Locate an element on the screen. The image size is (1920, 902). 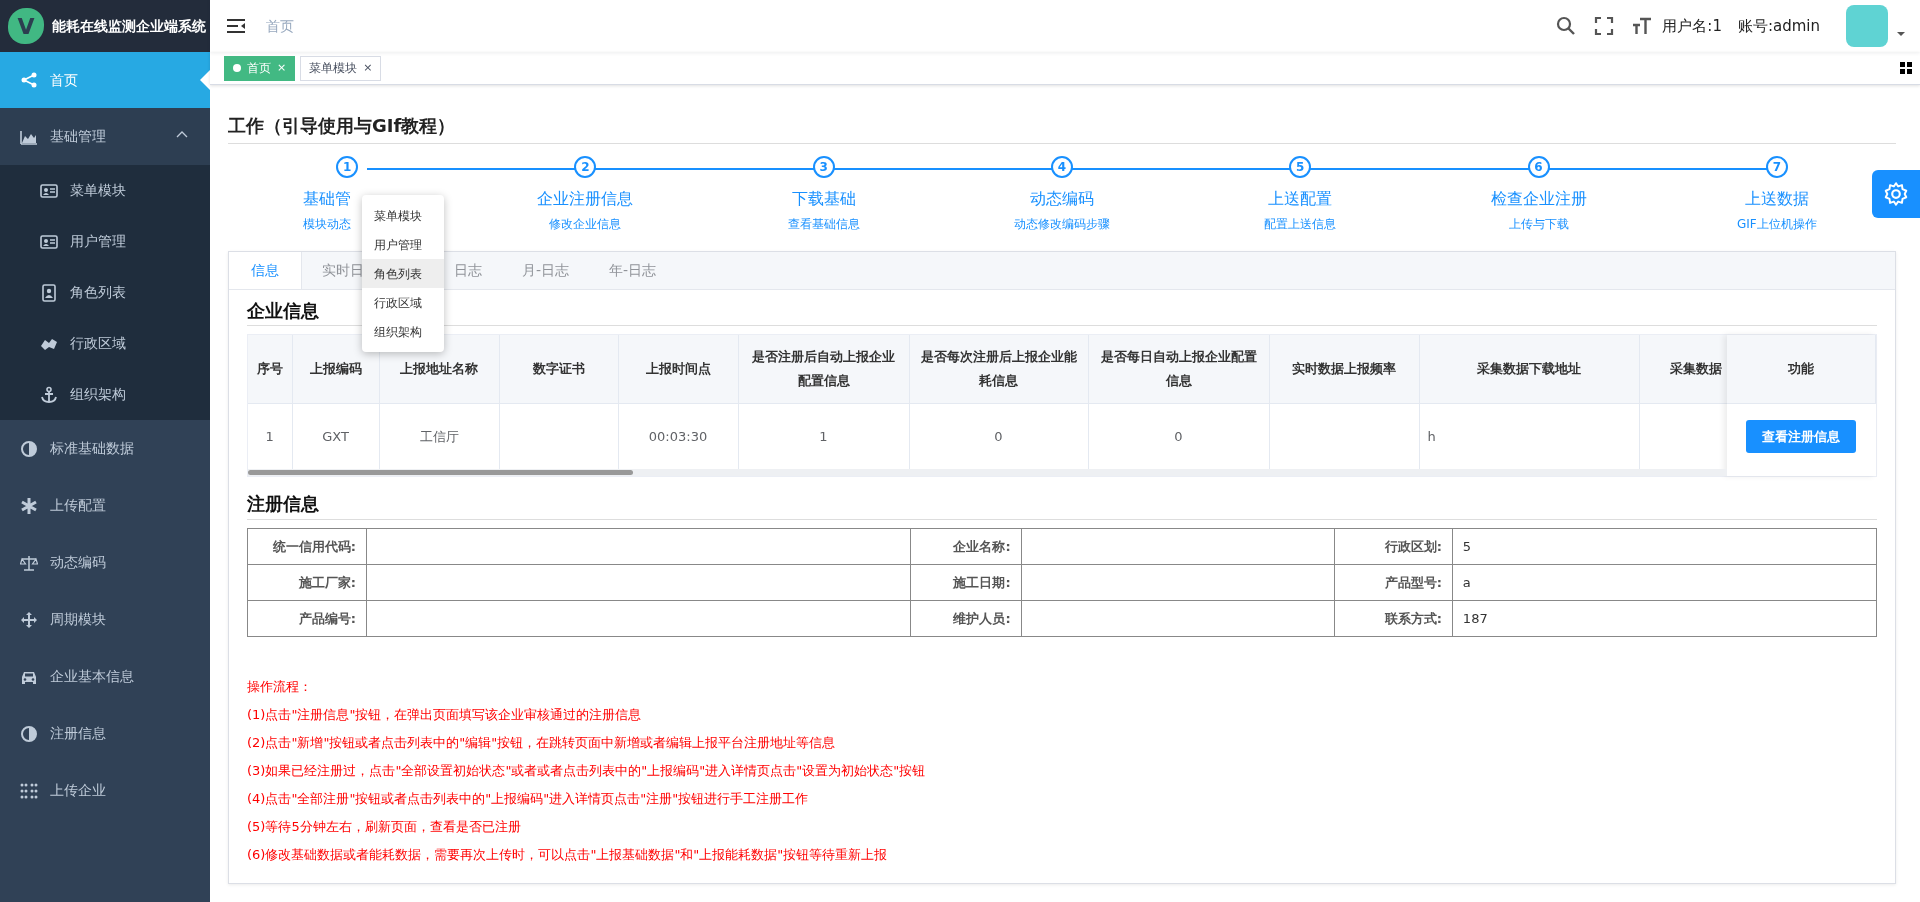
sidebar-item: 组织架构 is located at coordinates (105, 394).